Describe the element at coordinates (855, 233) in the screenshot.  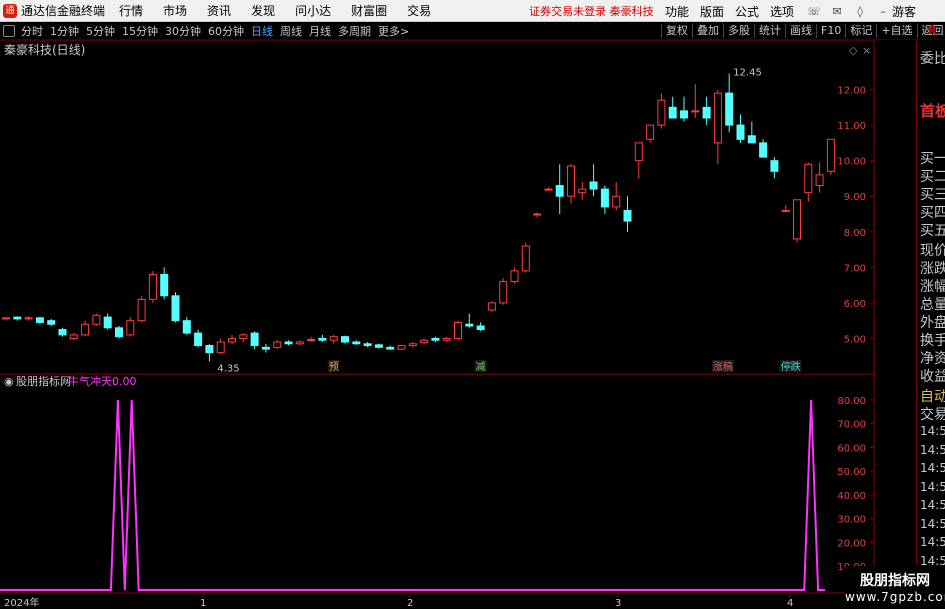
I see `price-tick-label: 8.00` at that location.